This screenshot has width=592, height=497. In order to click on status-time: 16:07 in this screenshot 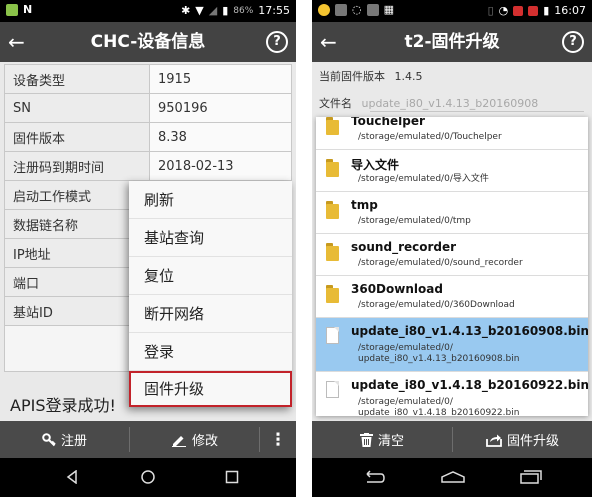, I will do `click(570, 10)`.